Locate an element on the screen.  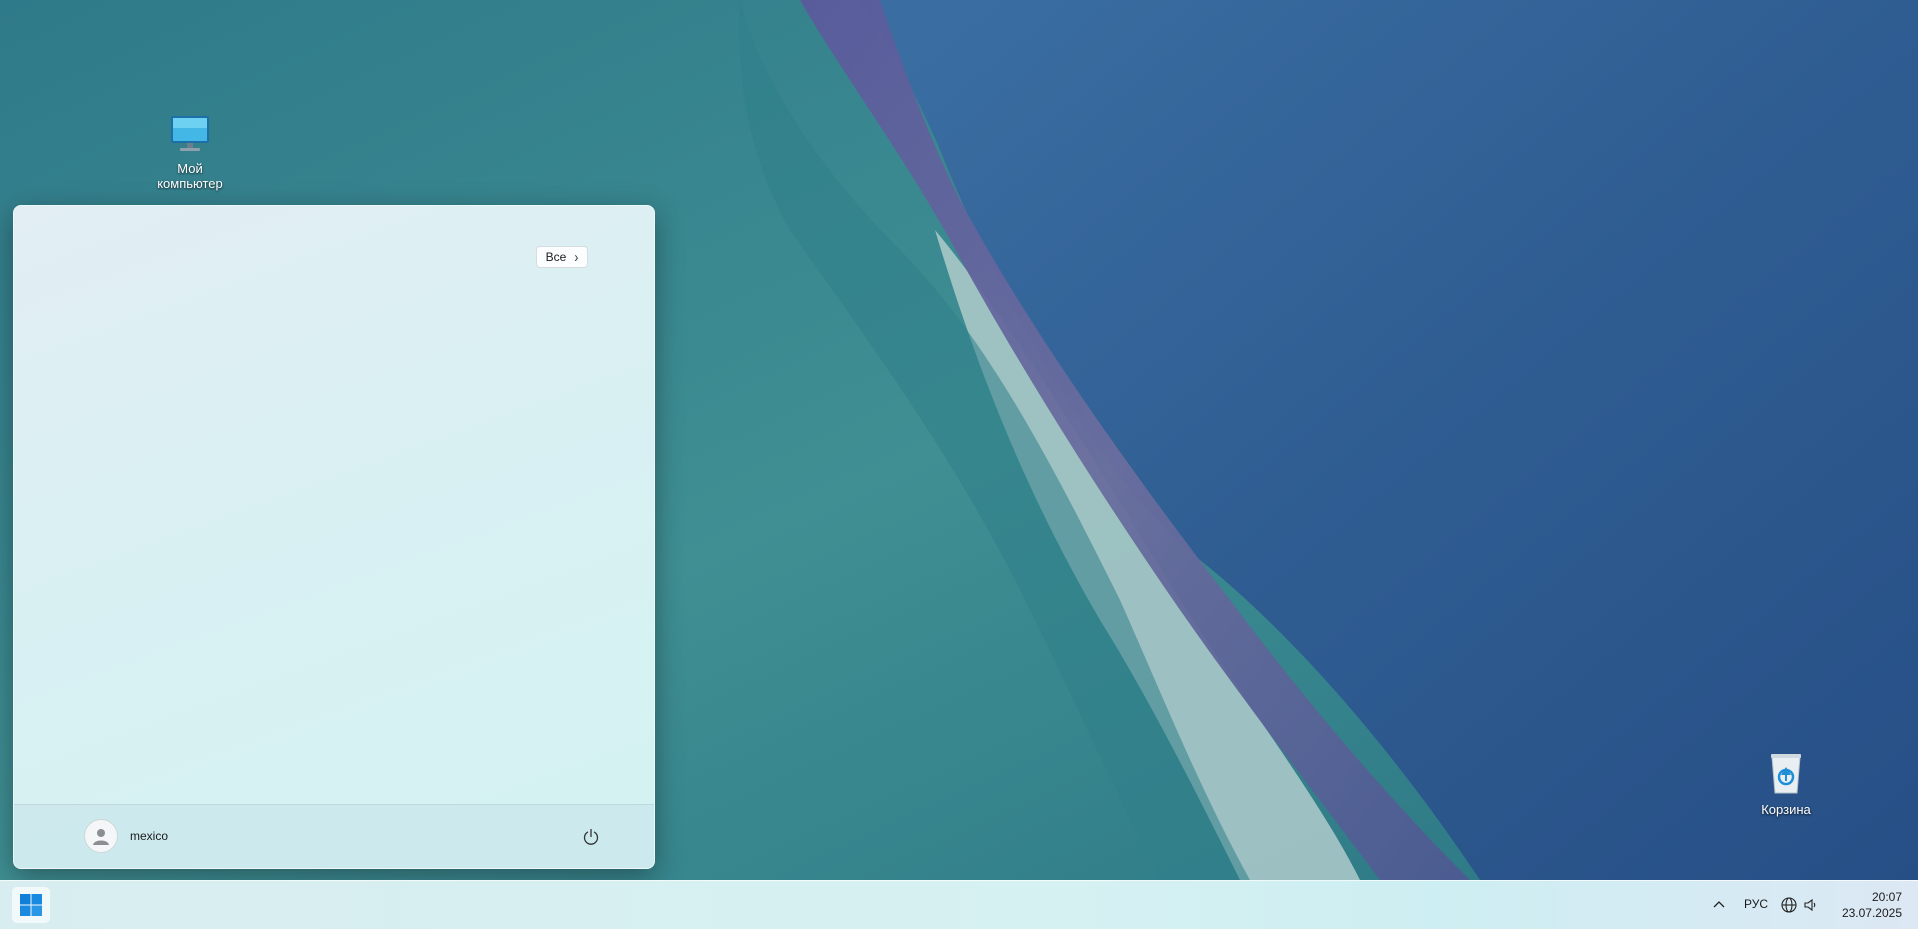
clock-date: 23.07.2025 is located at coordinates (1871, 913).